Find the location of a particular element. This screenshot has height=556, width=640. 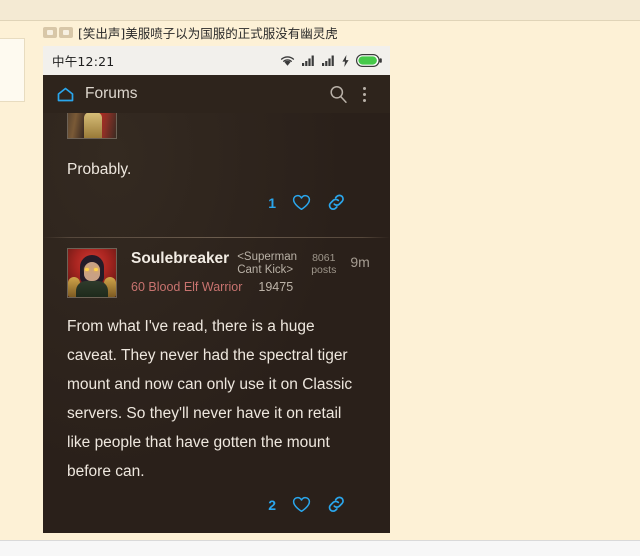

search-icon is located at coordinates (338, 94).